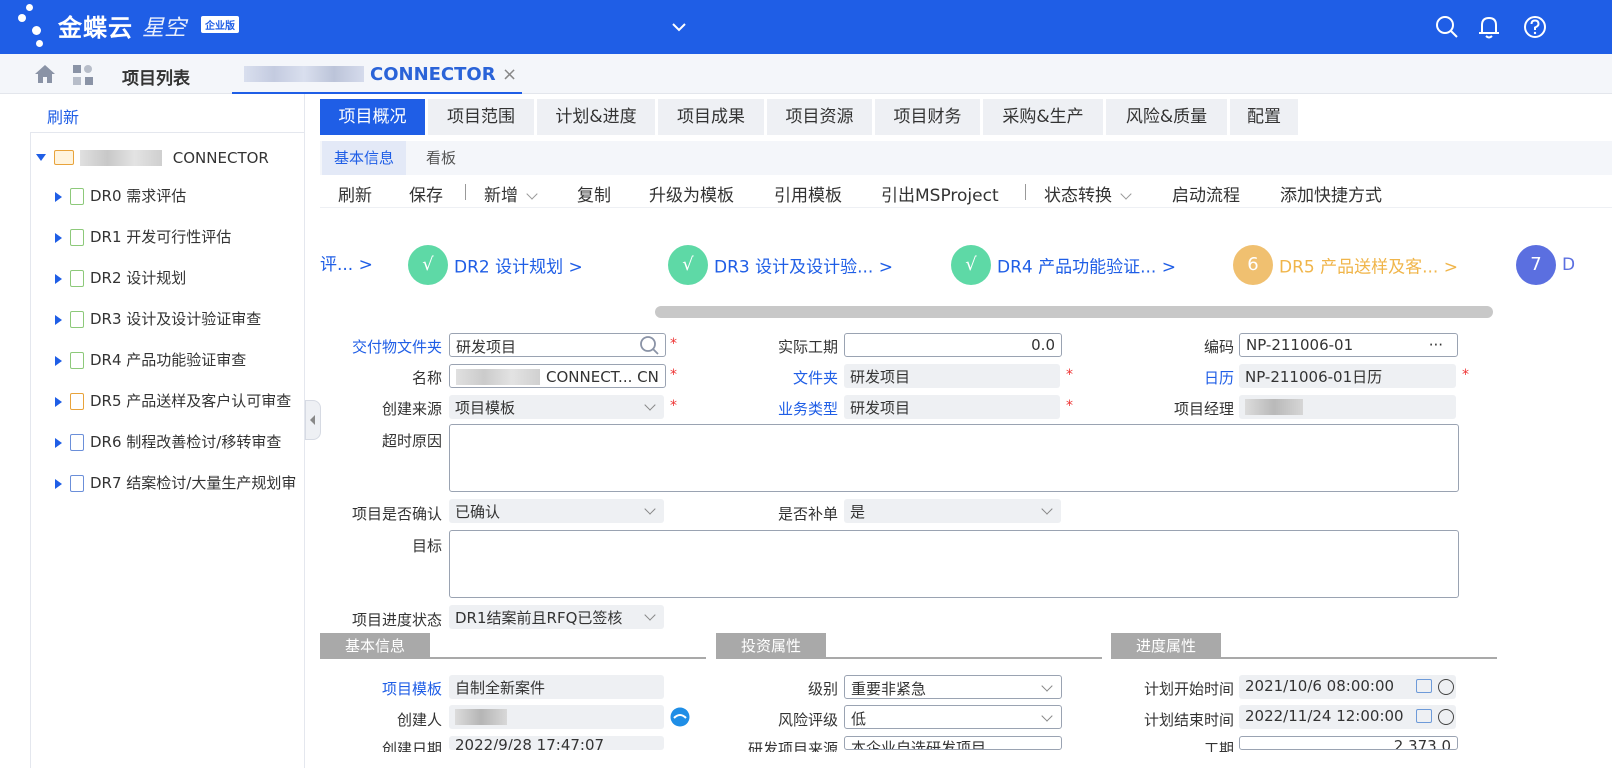 The image size is (1612, 768). What do you see at coordinates (803, 267) in the screenshot?
I see `step-label: DR3 设计及设计验... >` at bounding box center [803, 267].